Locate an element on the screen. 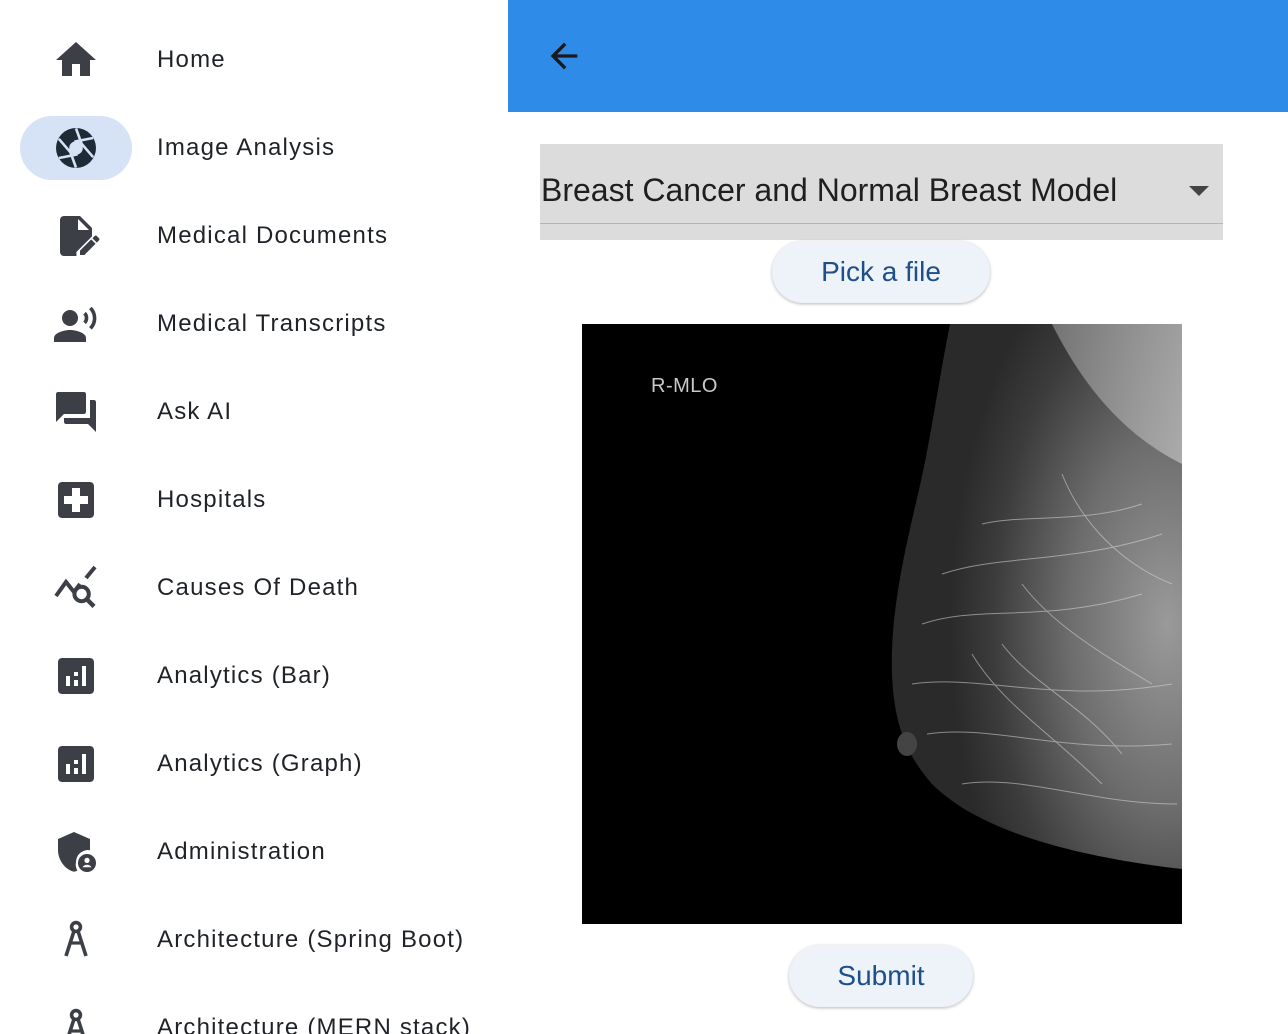 The image size is (1288, 1034). pick-file-button: Pick a file is located at coordinates (881, 272).